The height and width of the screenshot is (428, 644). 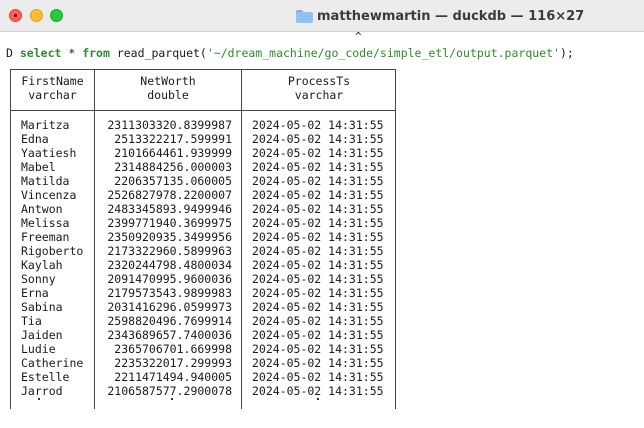 What do you see at coordinates (38, 167) in the screenshot?
I see `cell-firstname: Mabel` at bounding box center [38, 167].